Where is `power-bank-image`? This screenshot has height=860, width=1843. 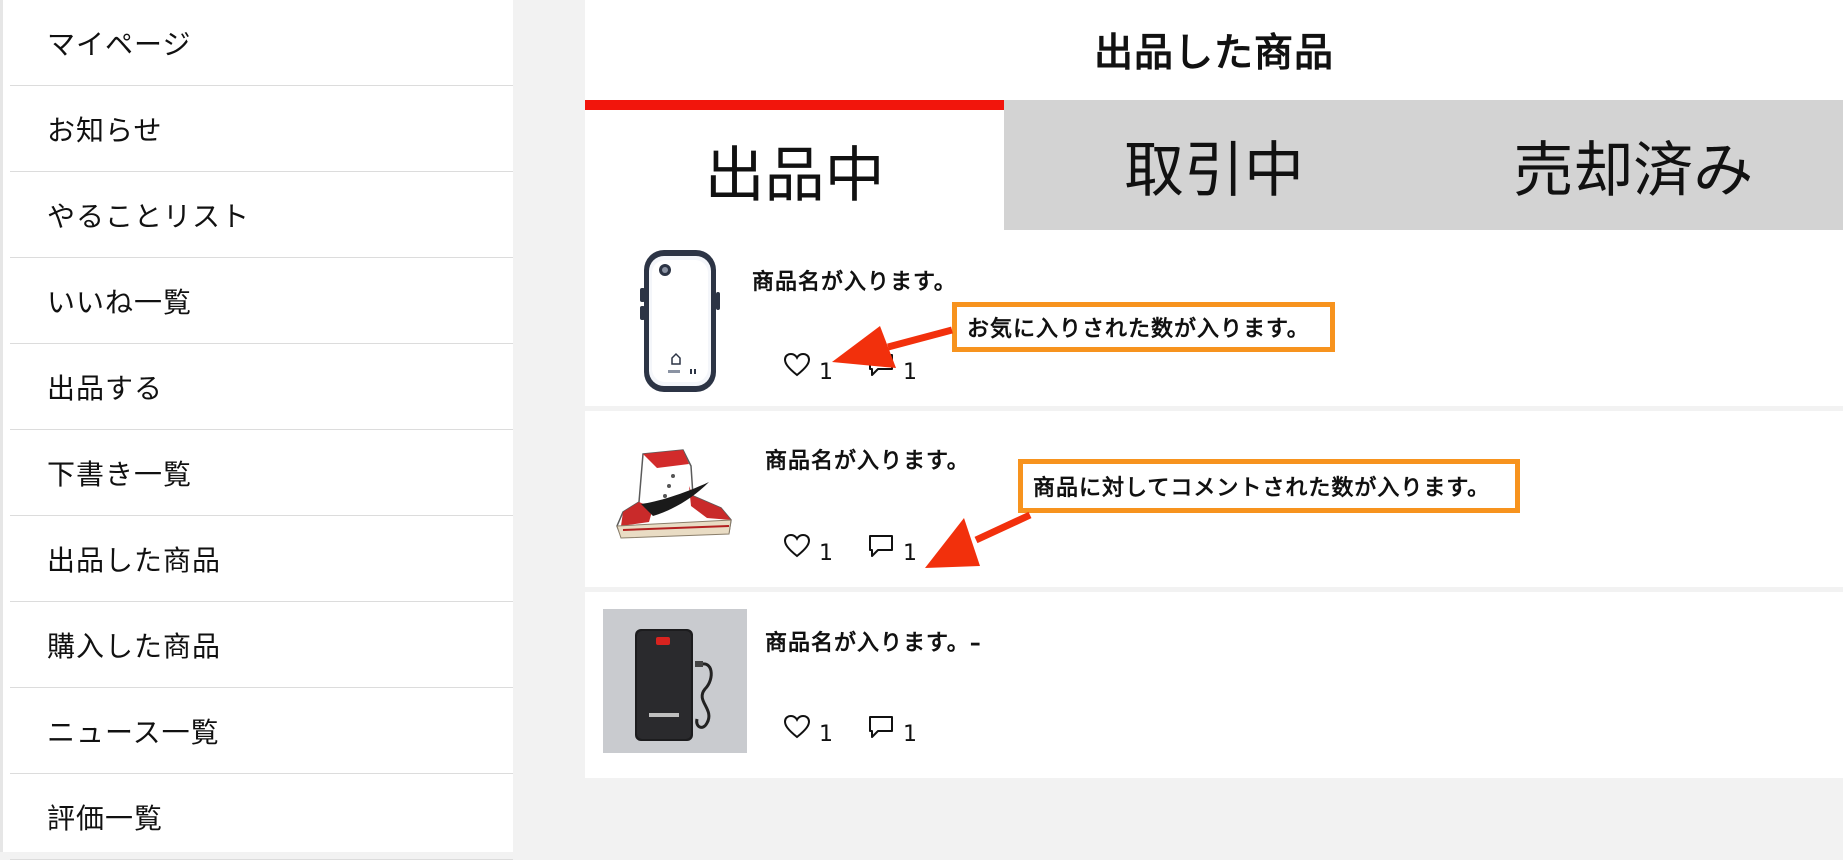
power-bank-image is located at coordinates (675, 681).